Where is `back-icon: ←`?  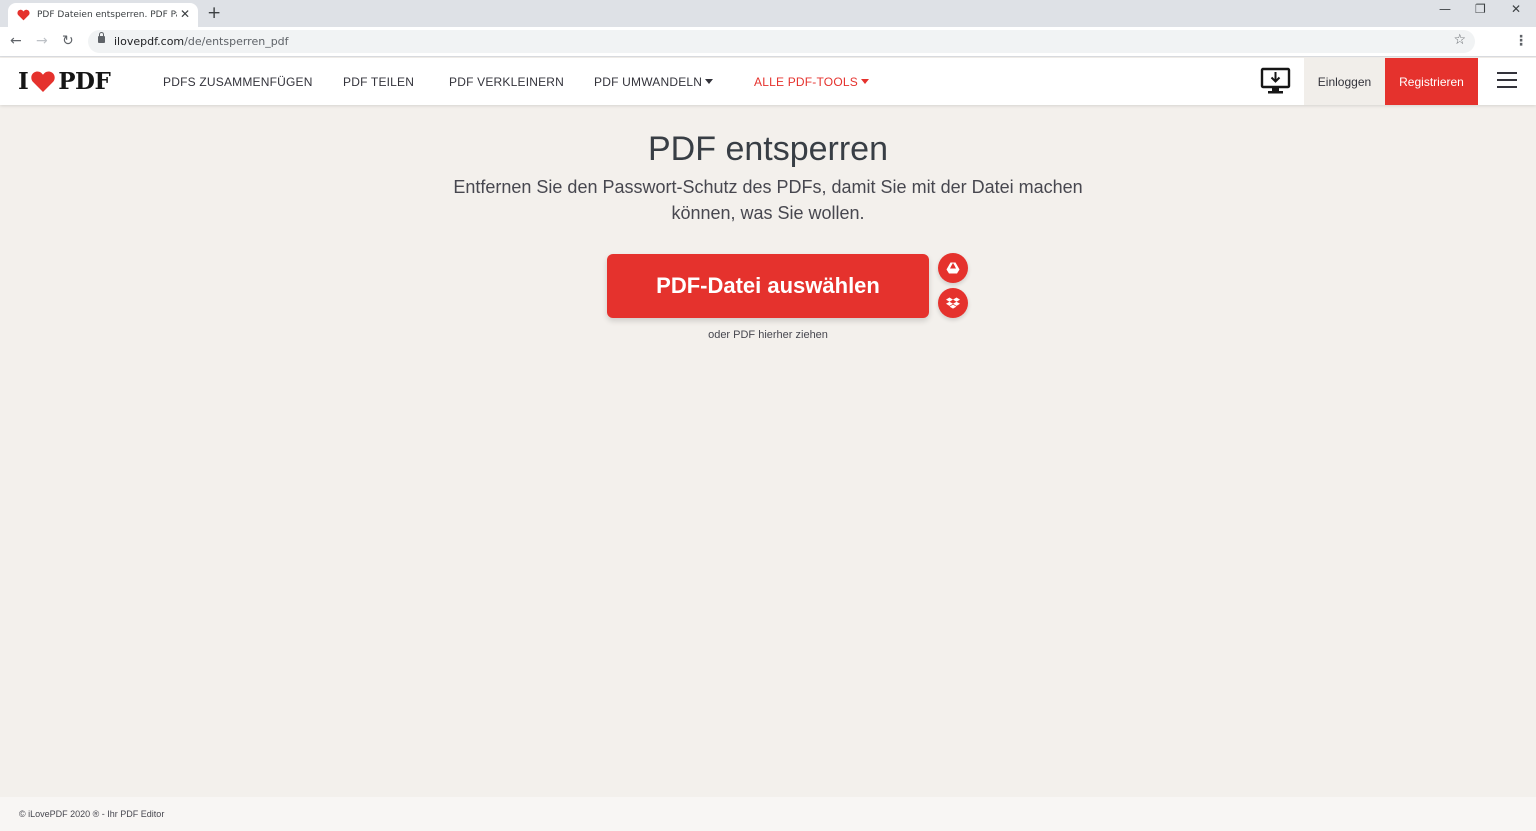 back-icon: ← is located at coordinates (16, 41).